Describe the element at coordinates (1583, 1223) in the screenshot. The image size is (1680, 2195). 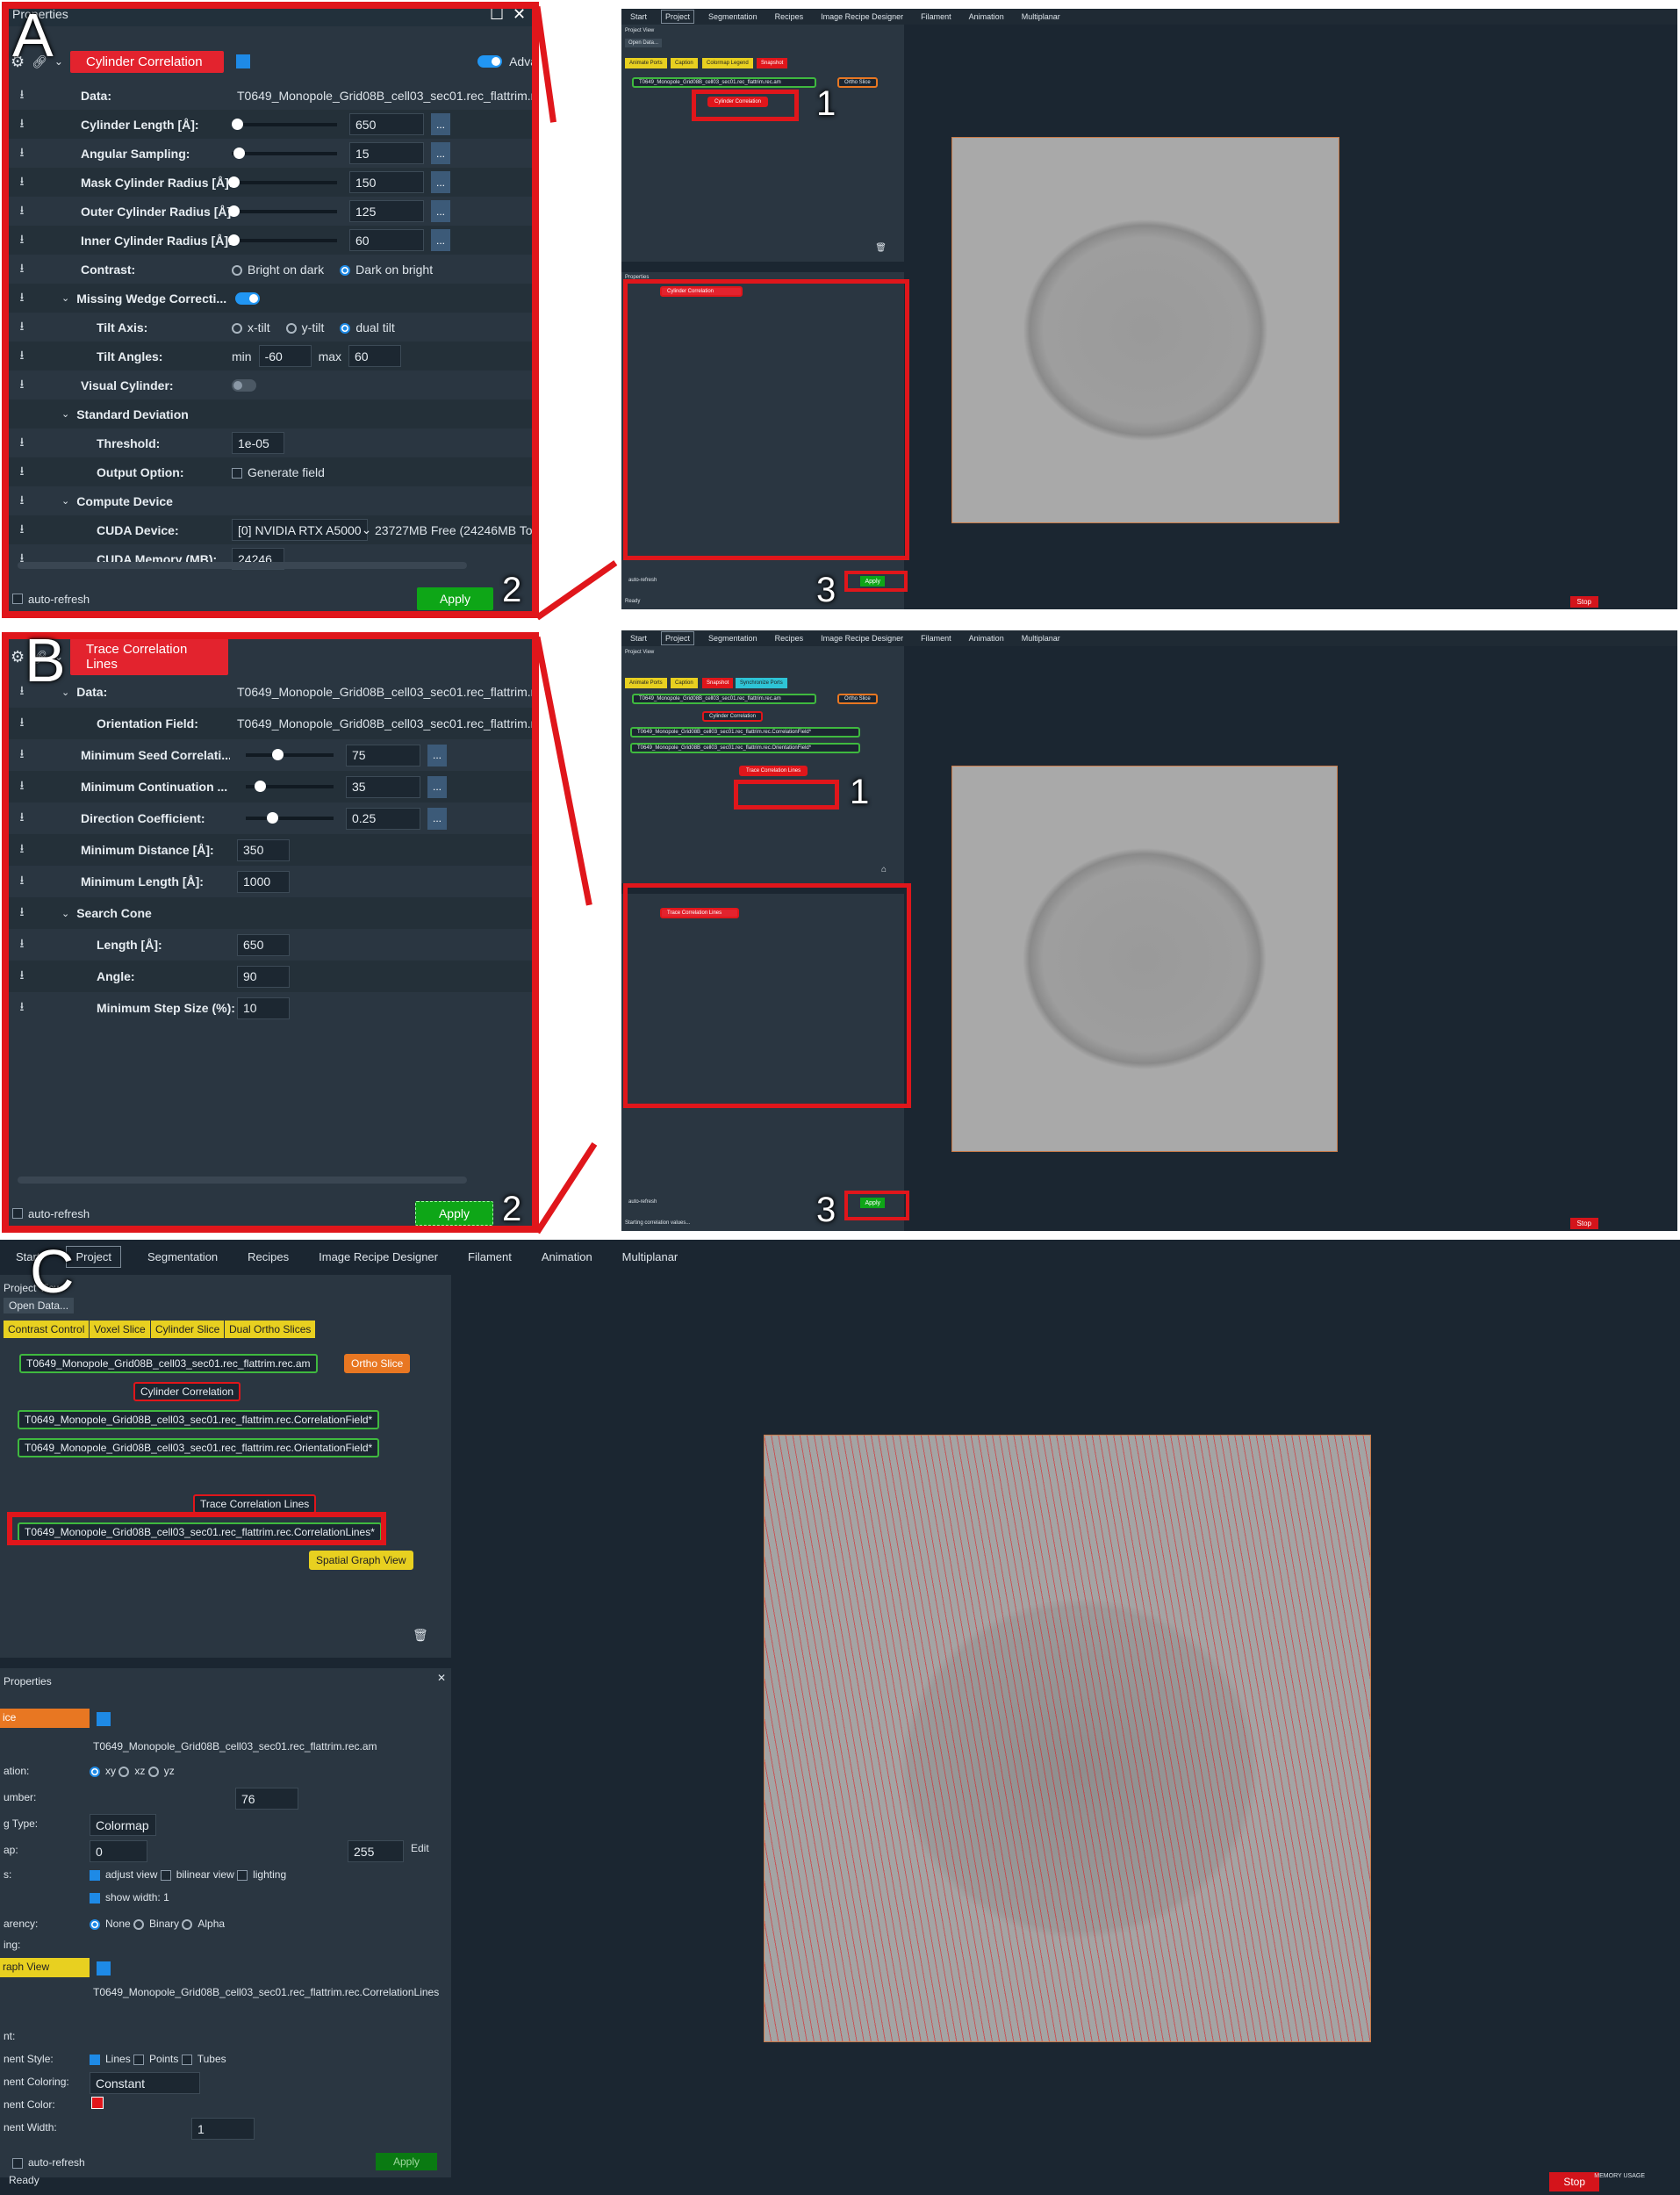
I see `stop-button: Stop` at that location.